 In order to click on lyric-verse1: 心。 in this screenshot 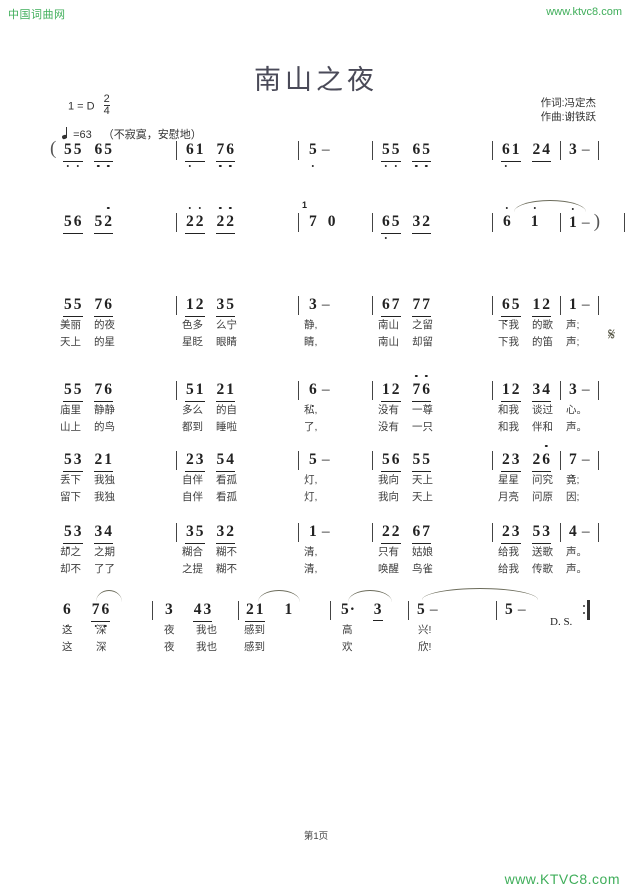, I will do `click(576, 410)`.